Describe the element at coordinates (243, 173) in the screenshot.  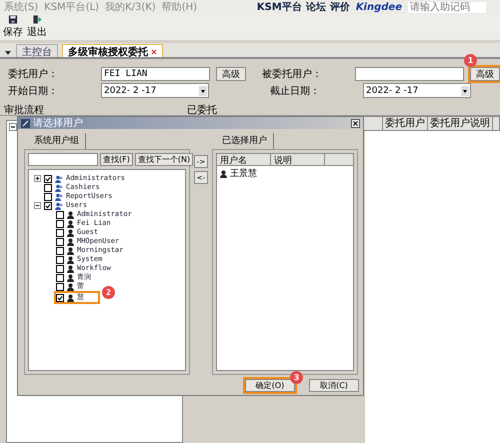
I see `user-name: 王景慧` at that location.